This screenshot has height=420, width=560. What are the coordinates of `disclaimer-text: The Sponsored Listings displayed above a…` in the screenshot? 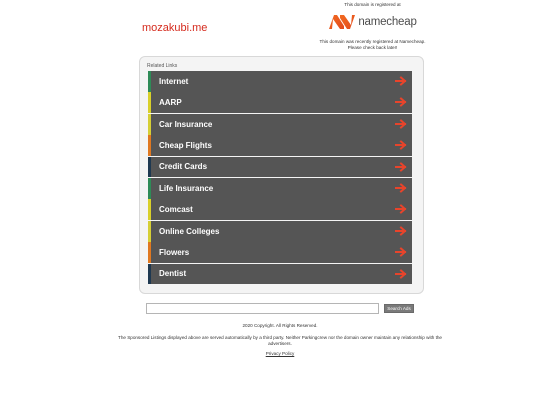 It's located at (280, 340).